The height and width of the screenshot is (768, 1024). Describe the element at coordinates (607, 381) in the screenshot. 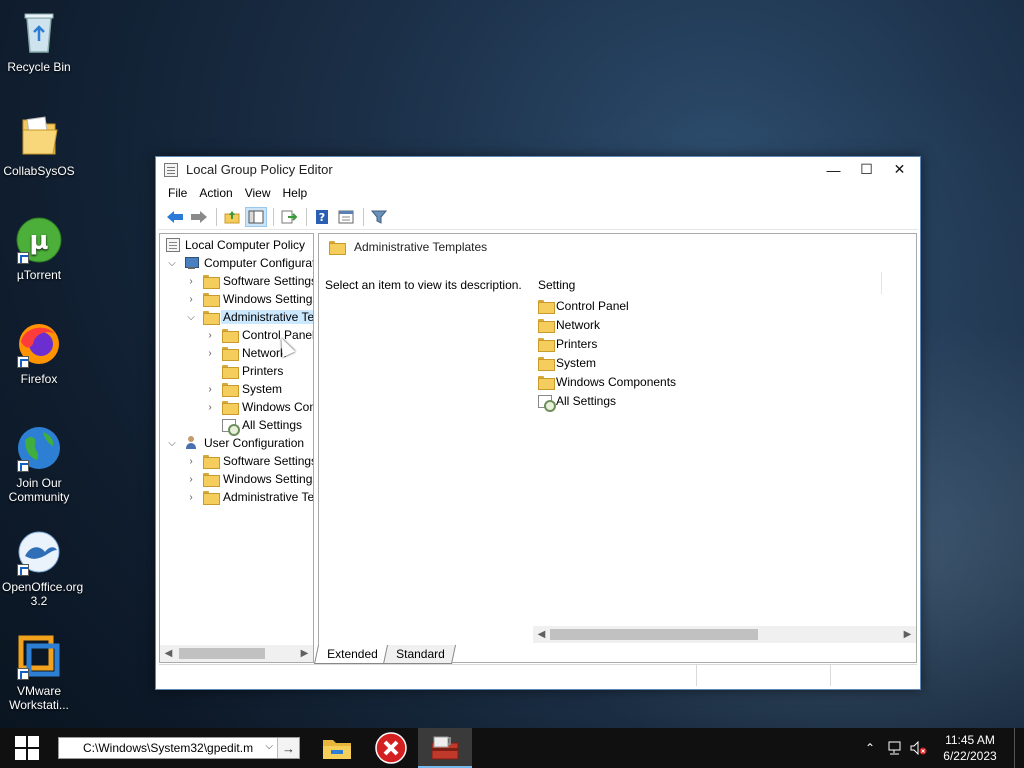

I see `list-item-windows-components: Windows Components` at that location.